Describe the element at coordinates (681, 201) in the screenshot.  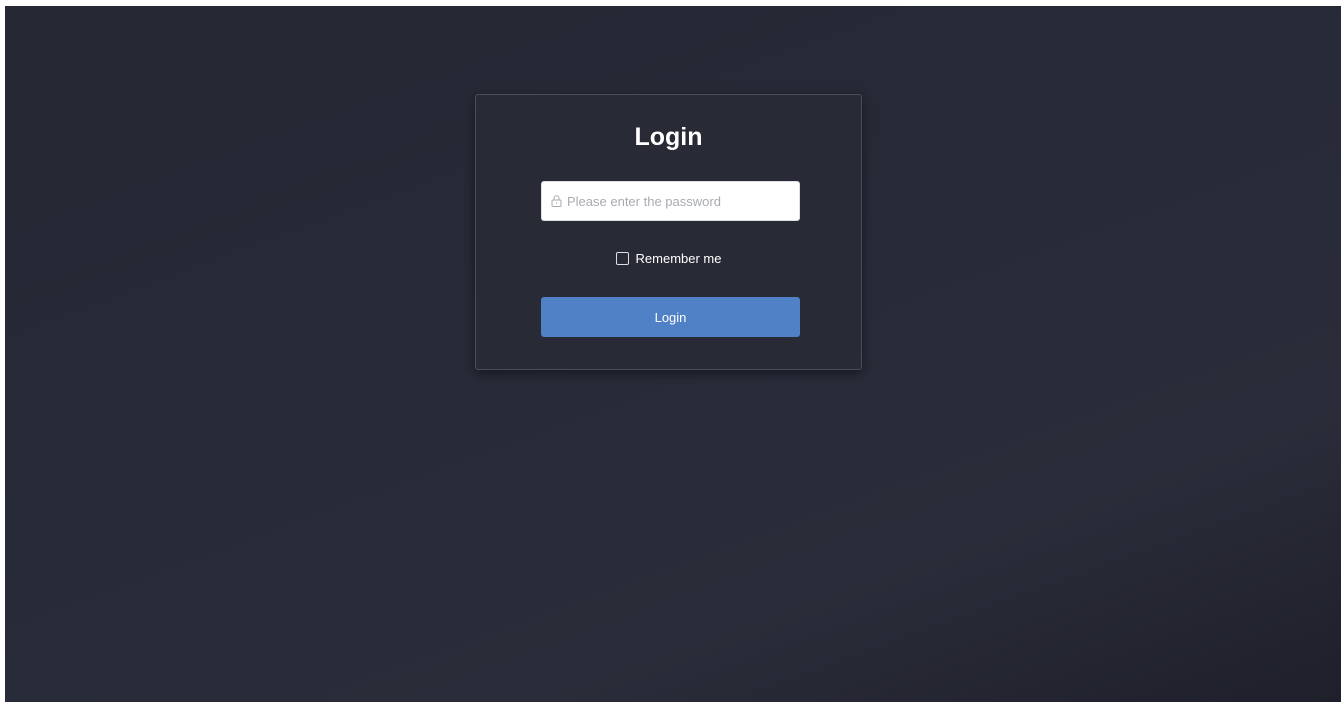
I see `password-input` at that location.